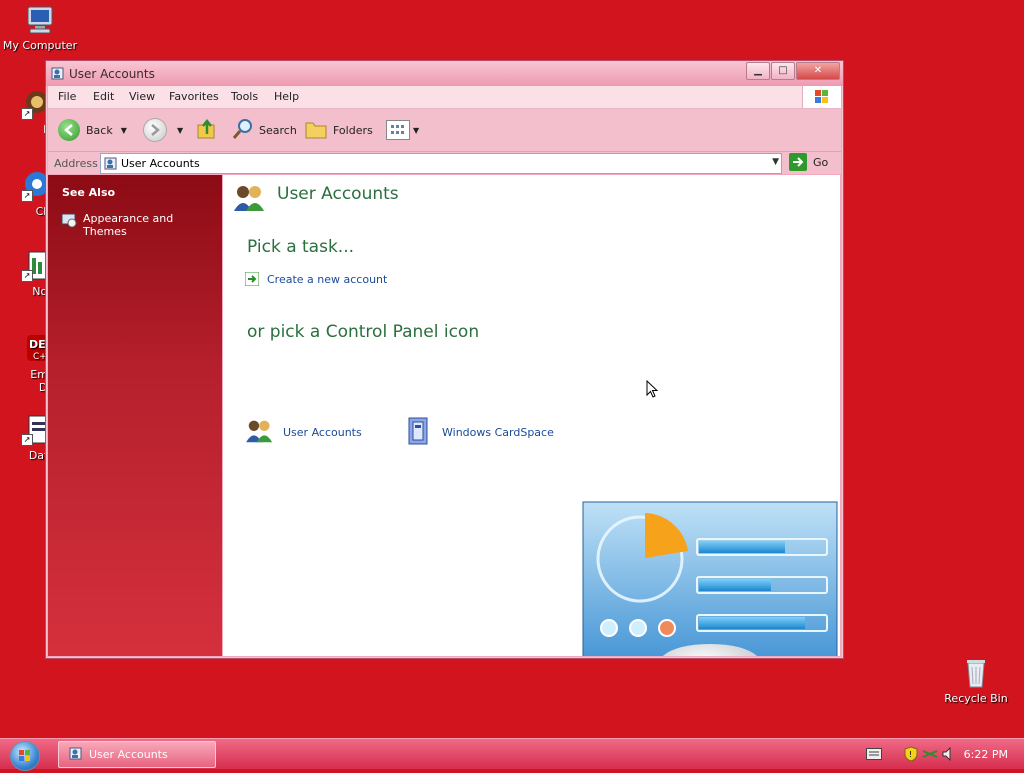  I want to click on search-label: Search, so click(278, 130).